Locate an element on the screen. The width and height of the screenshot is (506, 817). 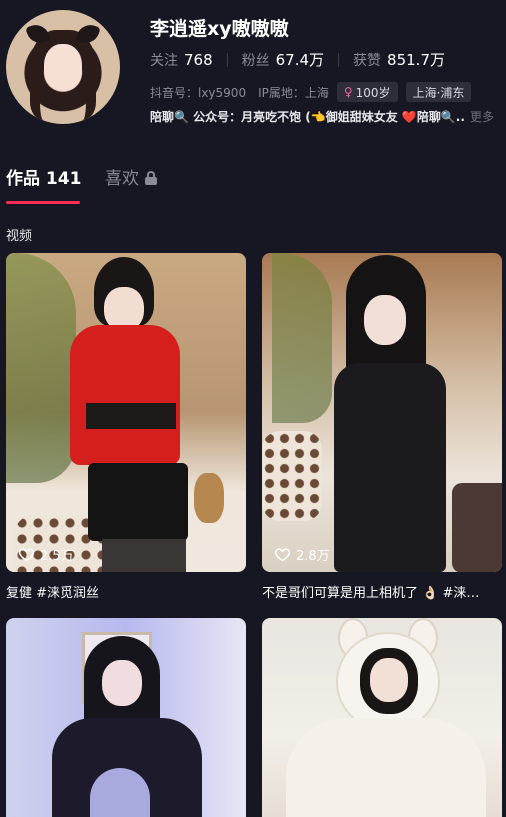
tab-likes: 喜欢 is located at coordinates (131, 176).